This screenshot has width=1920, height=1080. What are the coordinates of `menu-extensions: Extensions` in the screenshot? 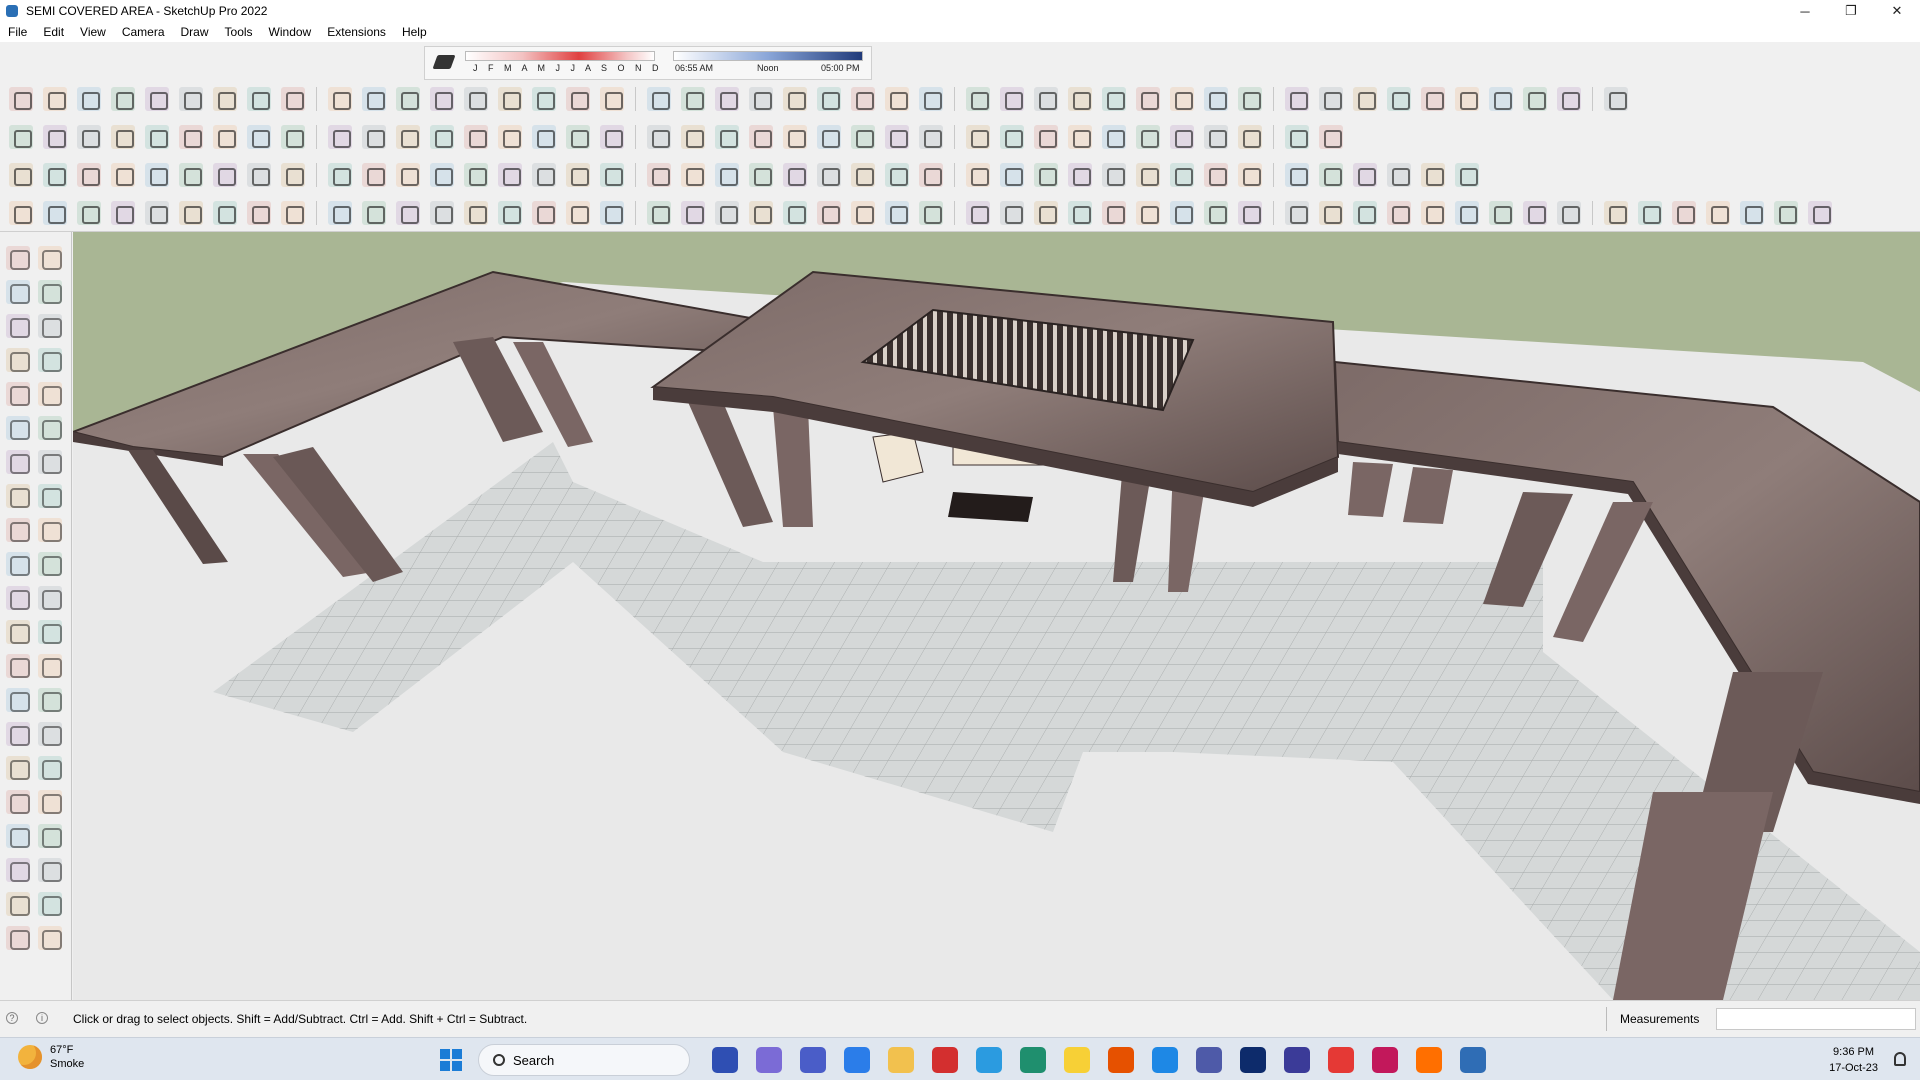 It's located at (356, 32).